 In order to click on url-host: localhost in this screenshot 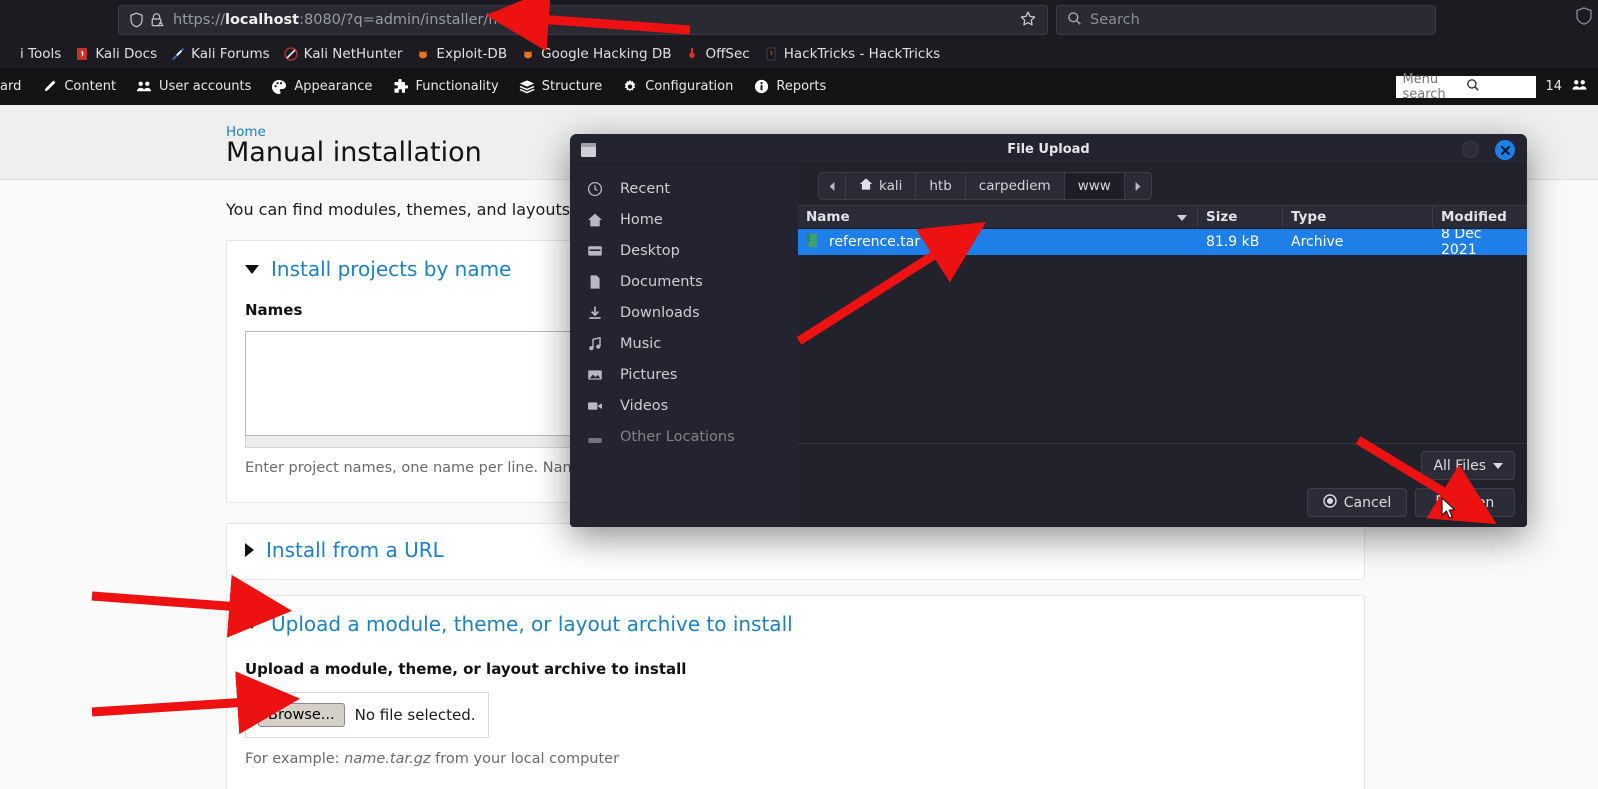, I will do `click(262, 20)`.